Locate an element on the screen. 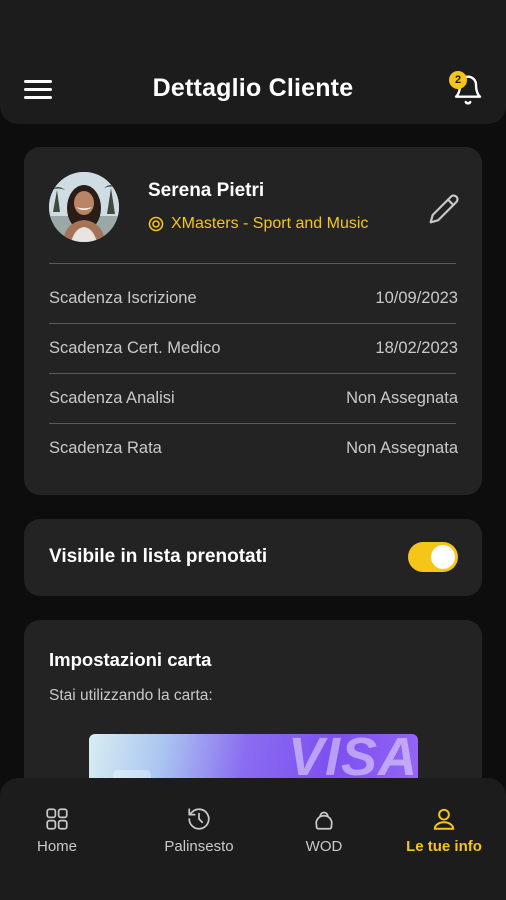 This screenshot has width=506, height=900. nav-item-wod: WOD is located at coordinates (324, 834).